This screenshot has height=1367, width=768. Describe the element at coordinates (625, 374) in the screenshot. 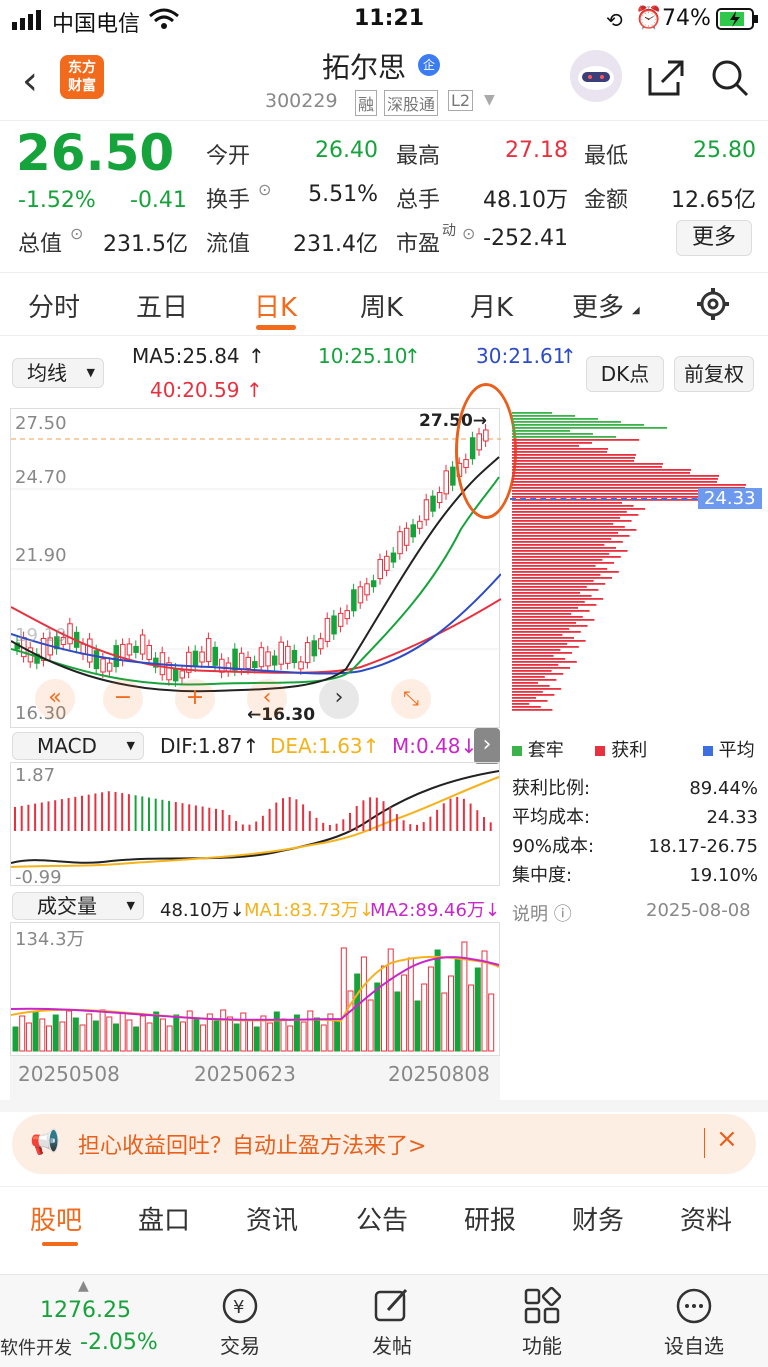

I see `dk-point-button: DK点` at that location.